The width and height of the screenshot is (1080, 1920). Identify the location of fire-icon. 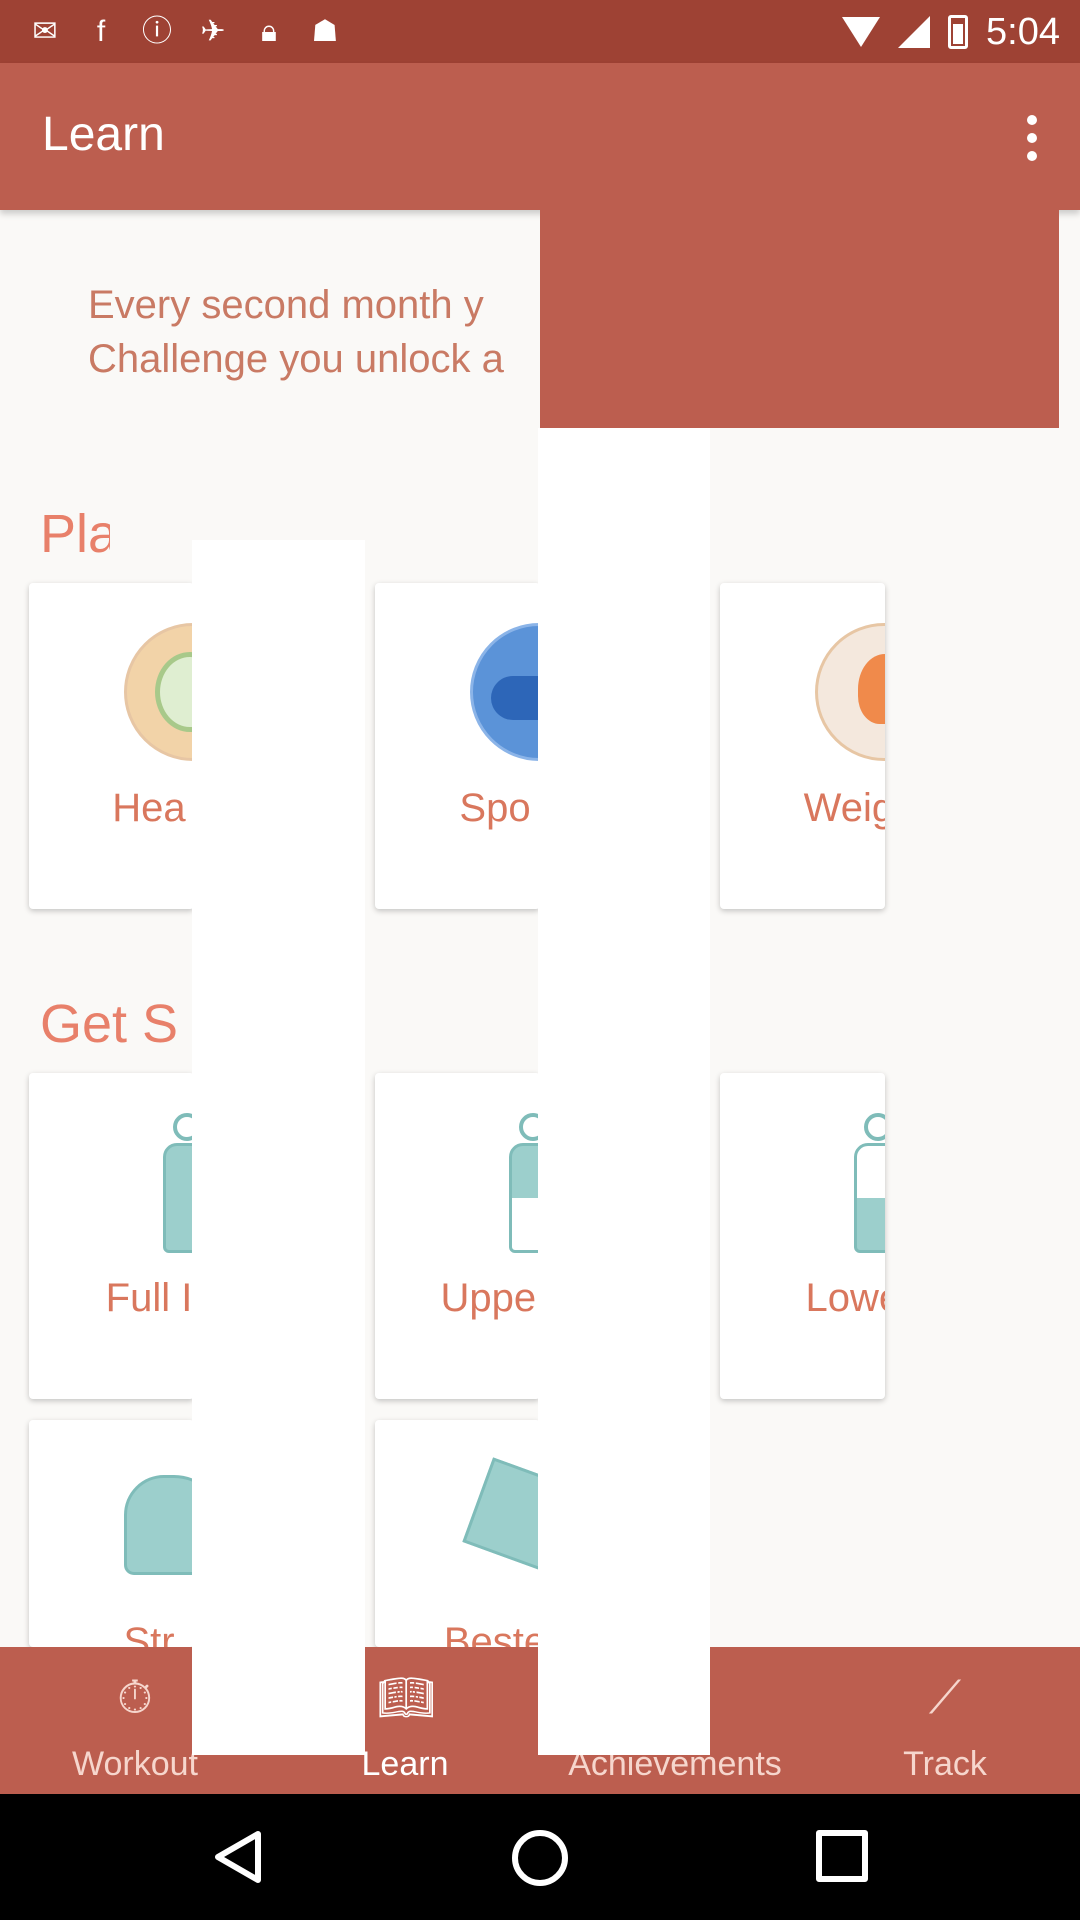
(850, 692).